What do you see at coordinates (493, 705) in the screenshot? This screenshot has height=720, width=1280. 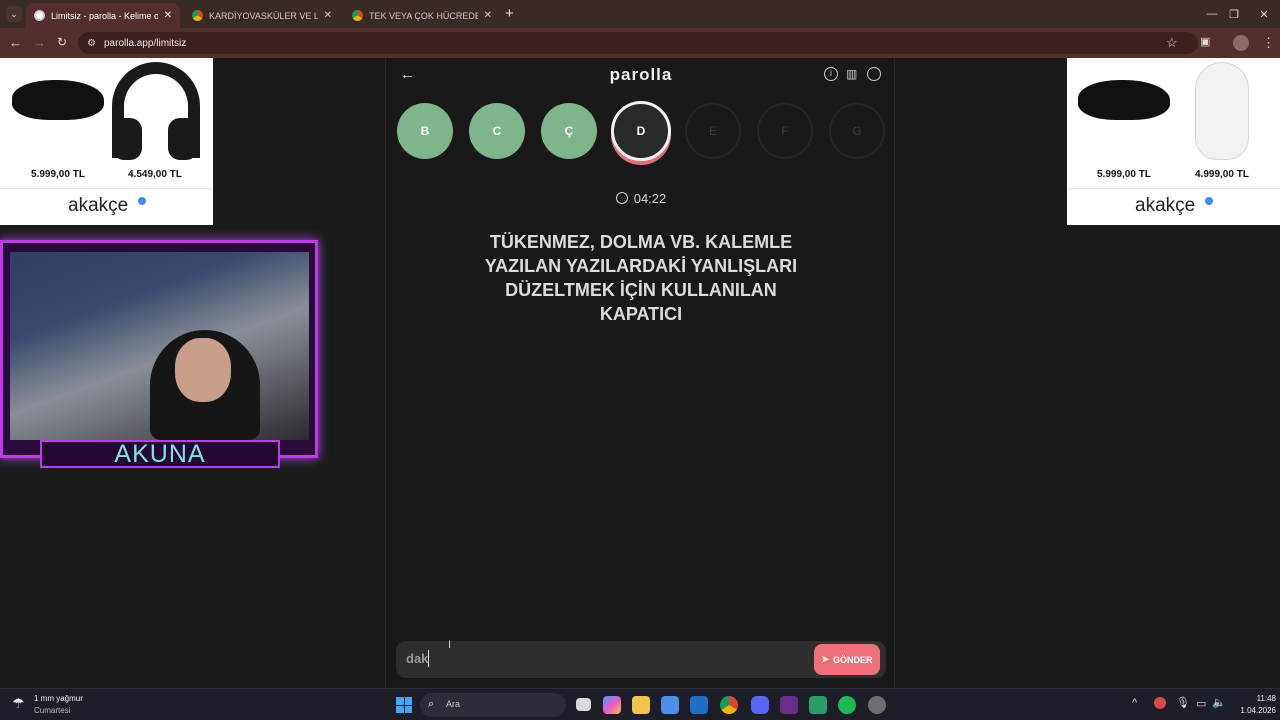 I see `search-box: ⌕ Ara` at bounding box center [493, 705].